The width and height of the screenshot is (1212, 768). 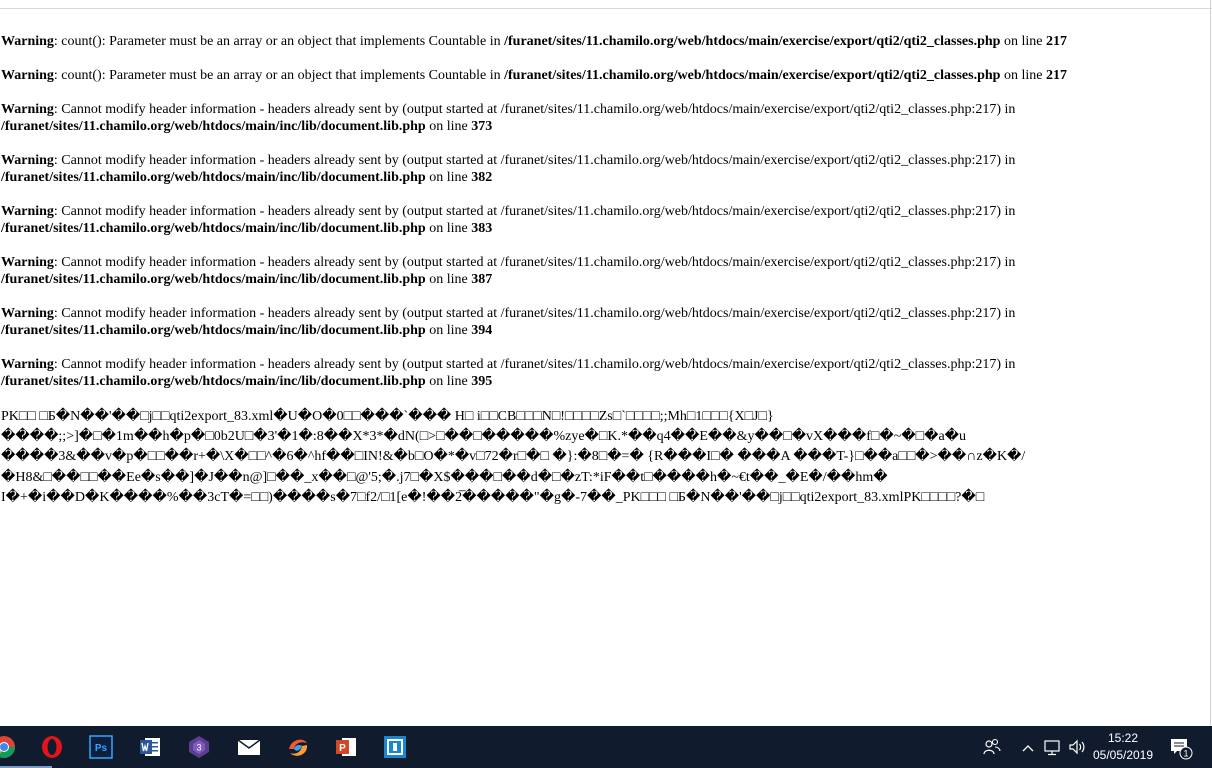 I want to click on show-hidden-icons-button, so click(x=1028, y=747).